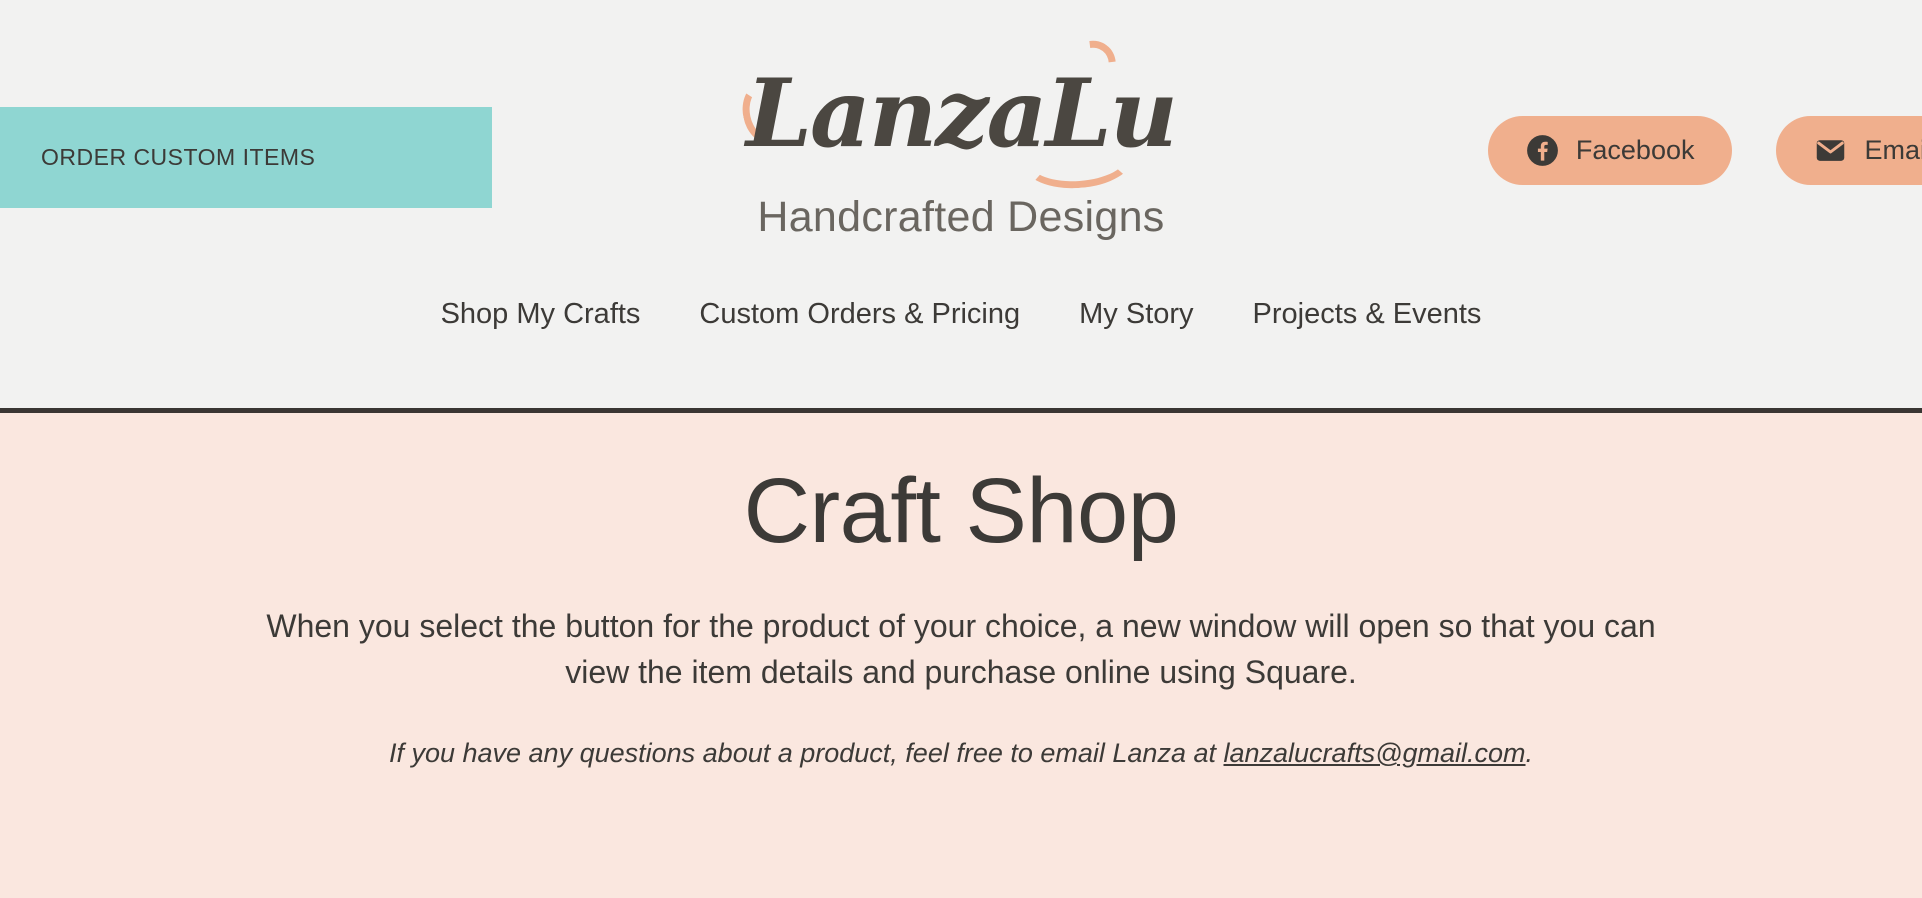 This screenshot has width=1922, height=898. I want to click on logo-subtitle: Handcrafted Designs, so click(961, 217).